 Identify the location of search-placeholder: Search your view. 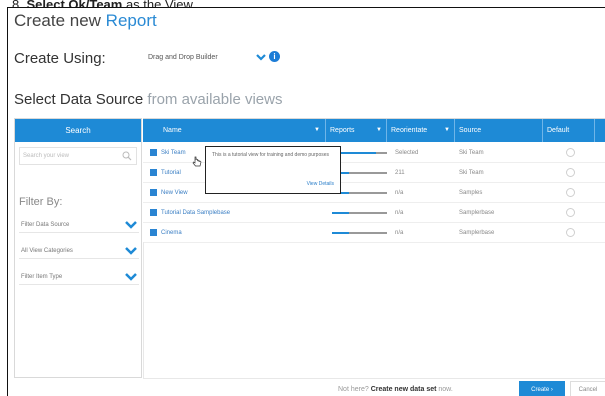
(46, 156).